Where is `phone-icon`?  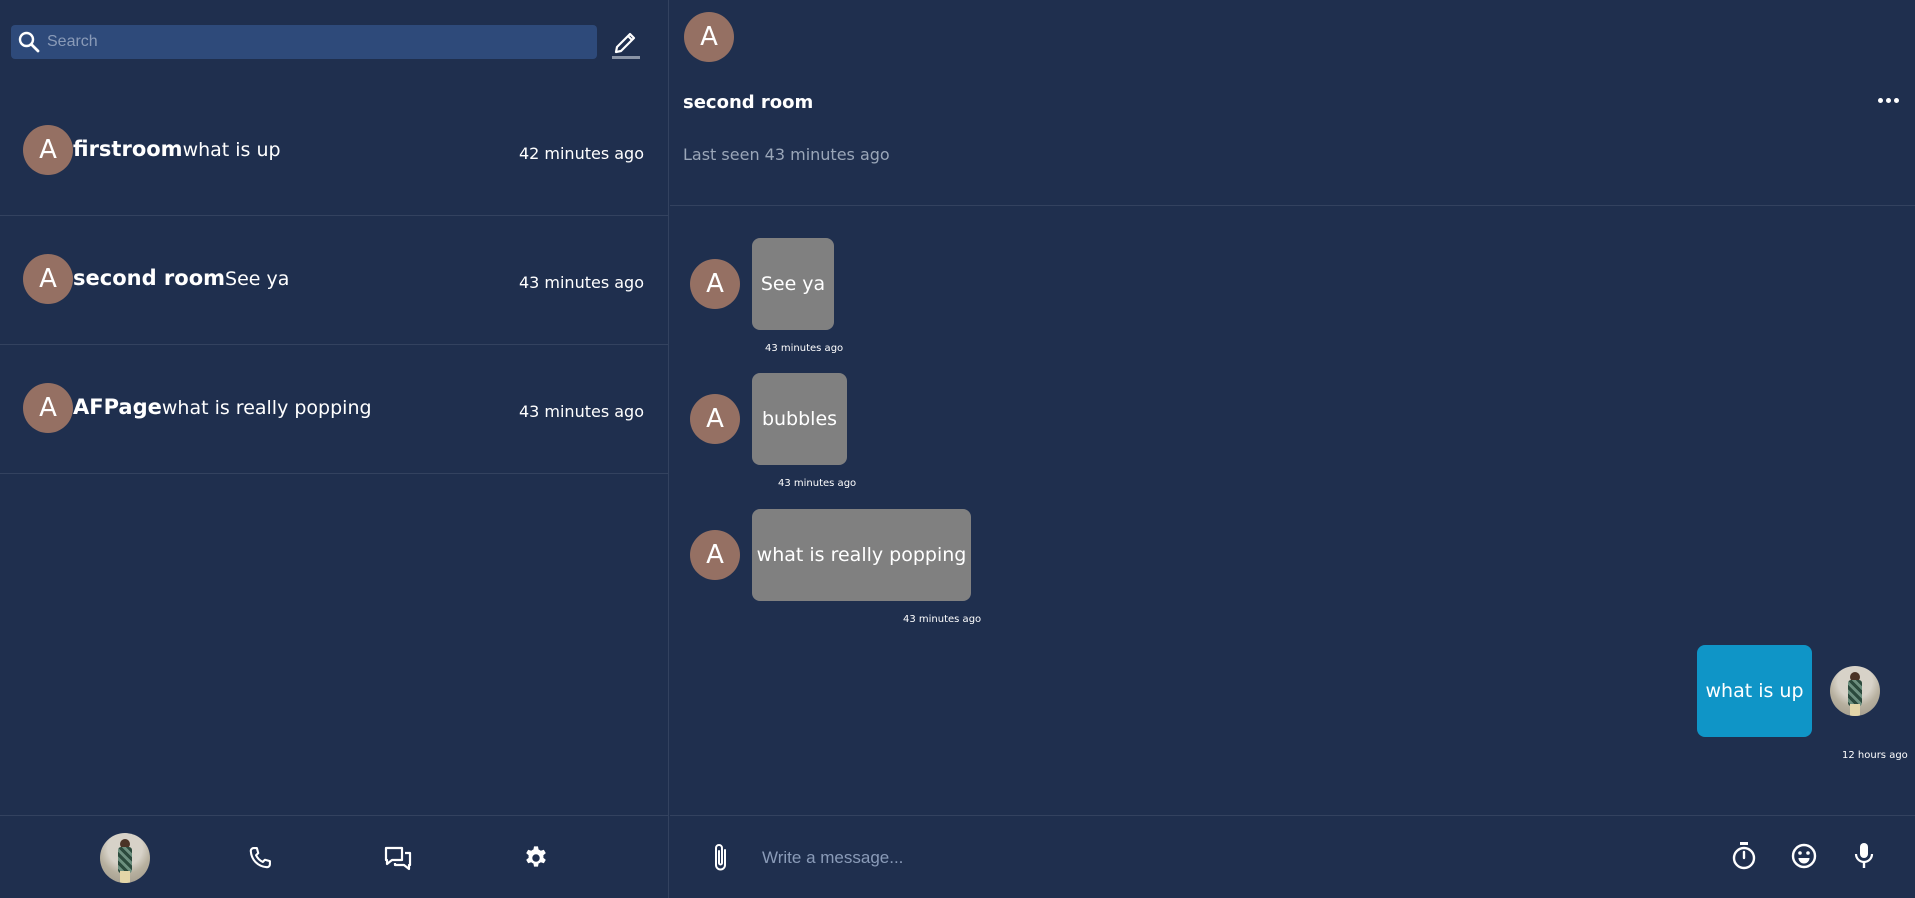 phone-icon is located at coordinates (260, 858).